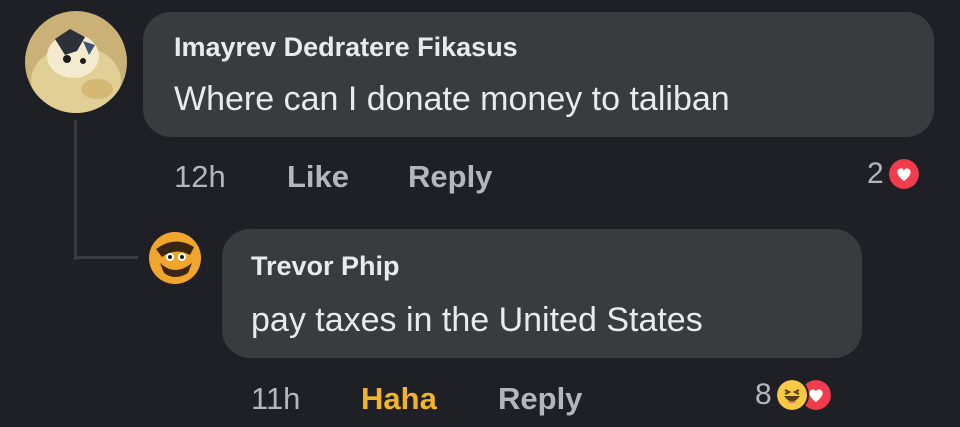 This screenshot has height=427, width=960. What do you see at coordinates (477, 320) in the screenshot?
I see `reply-text: pay taxes in the United States` at bounding box center [477, 320].